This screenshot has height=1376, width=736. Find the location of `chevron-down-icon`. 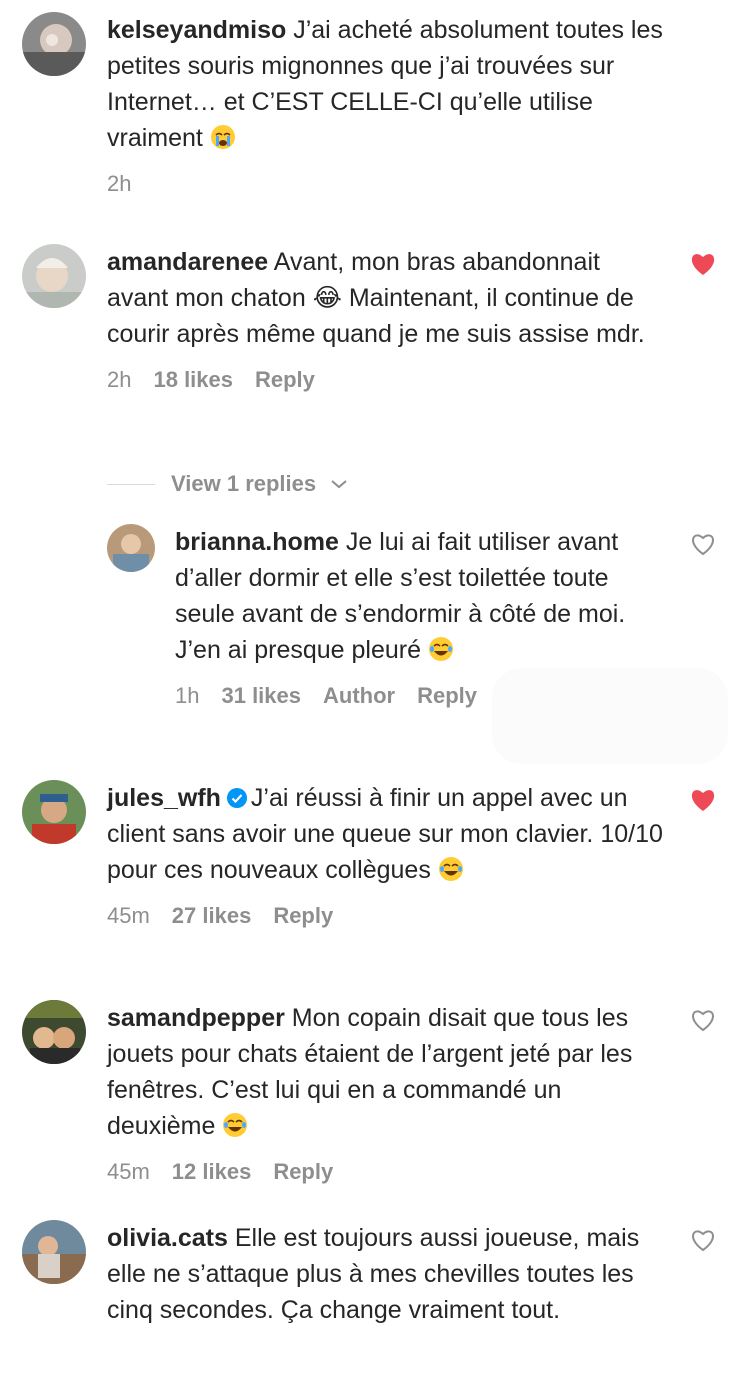

chevron-down-icon is located at coordinates (339, 484).